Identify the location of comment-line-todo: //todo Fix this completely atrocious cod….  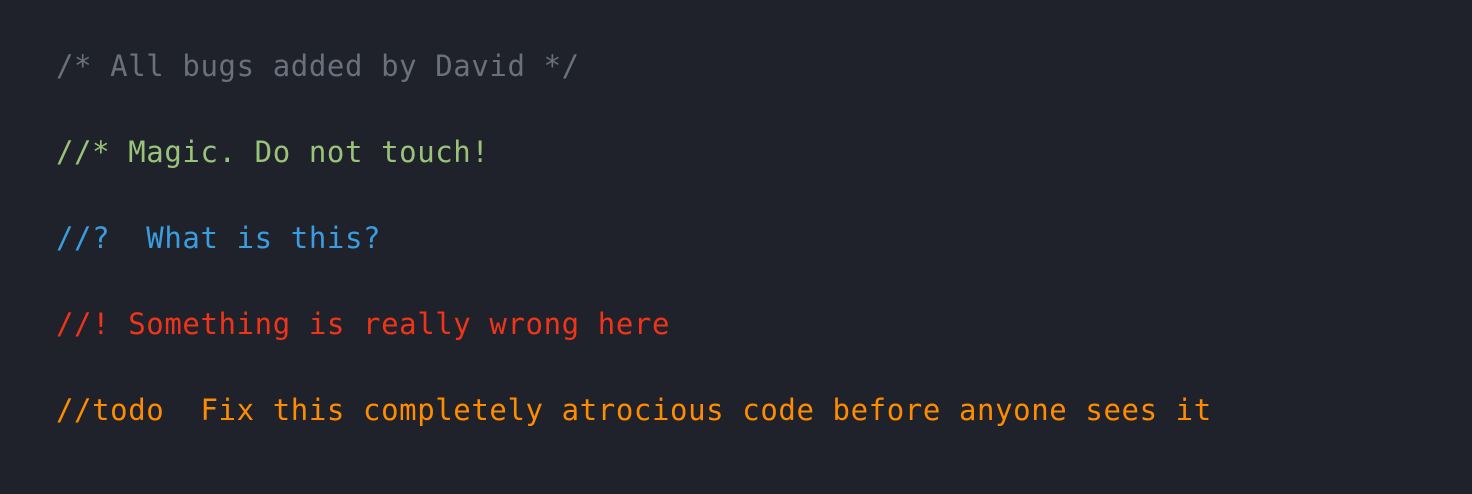
(634, 410).